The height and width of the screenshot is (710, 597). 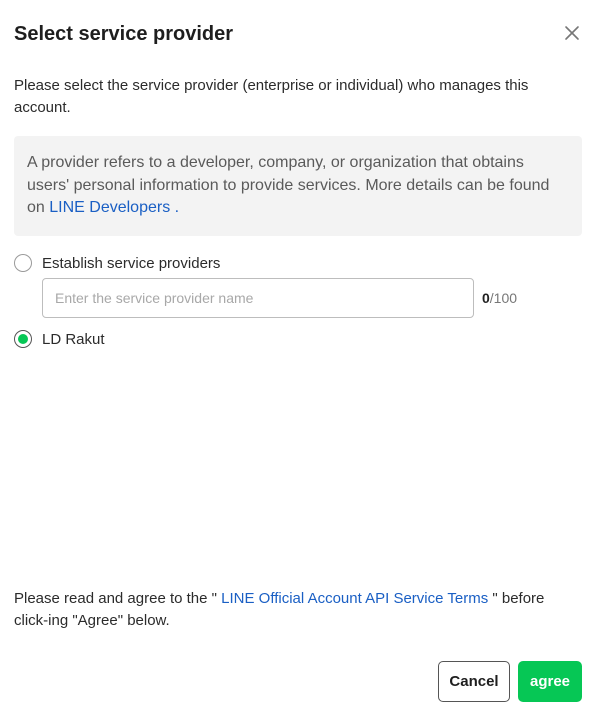 I want to click on counter-current: 0, so click(x=486, y=298).